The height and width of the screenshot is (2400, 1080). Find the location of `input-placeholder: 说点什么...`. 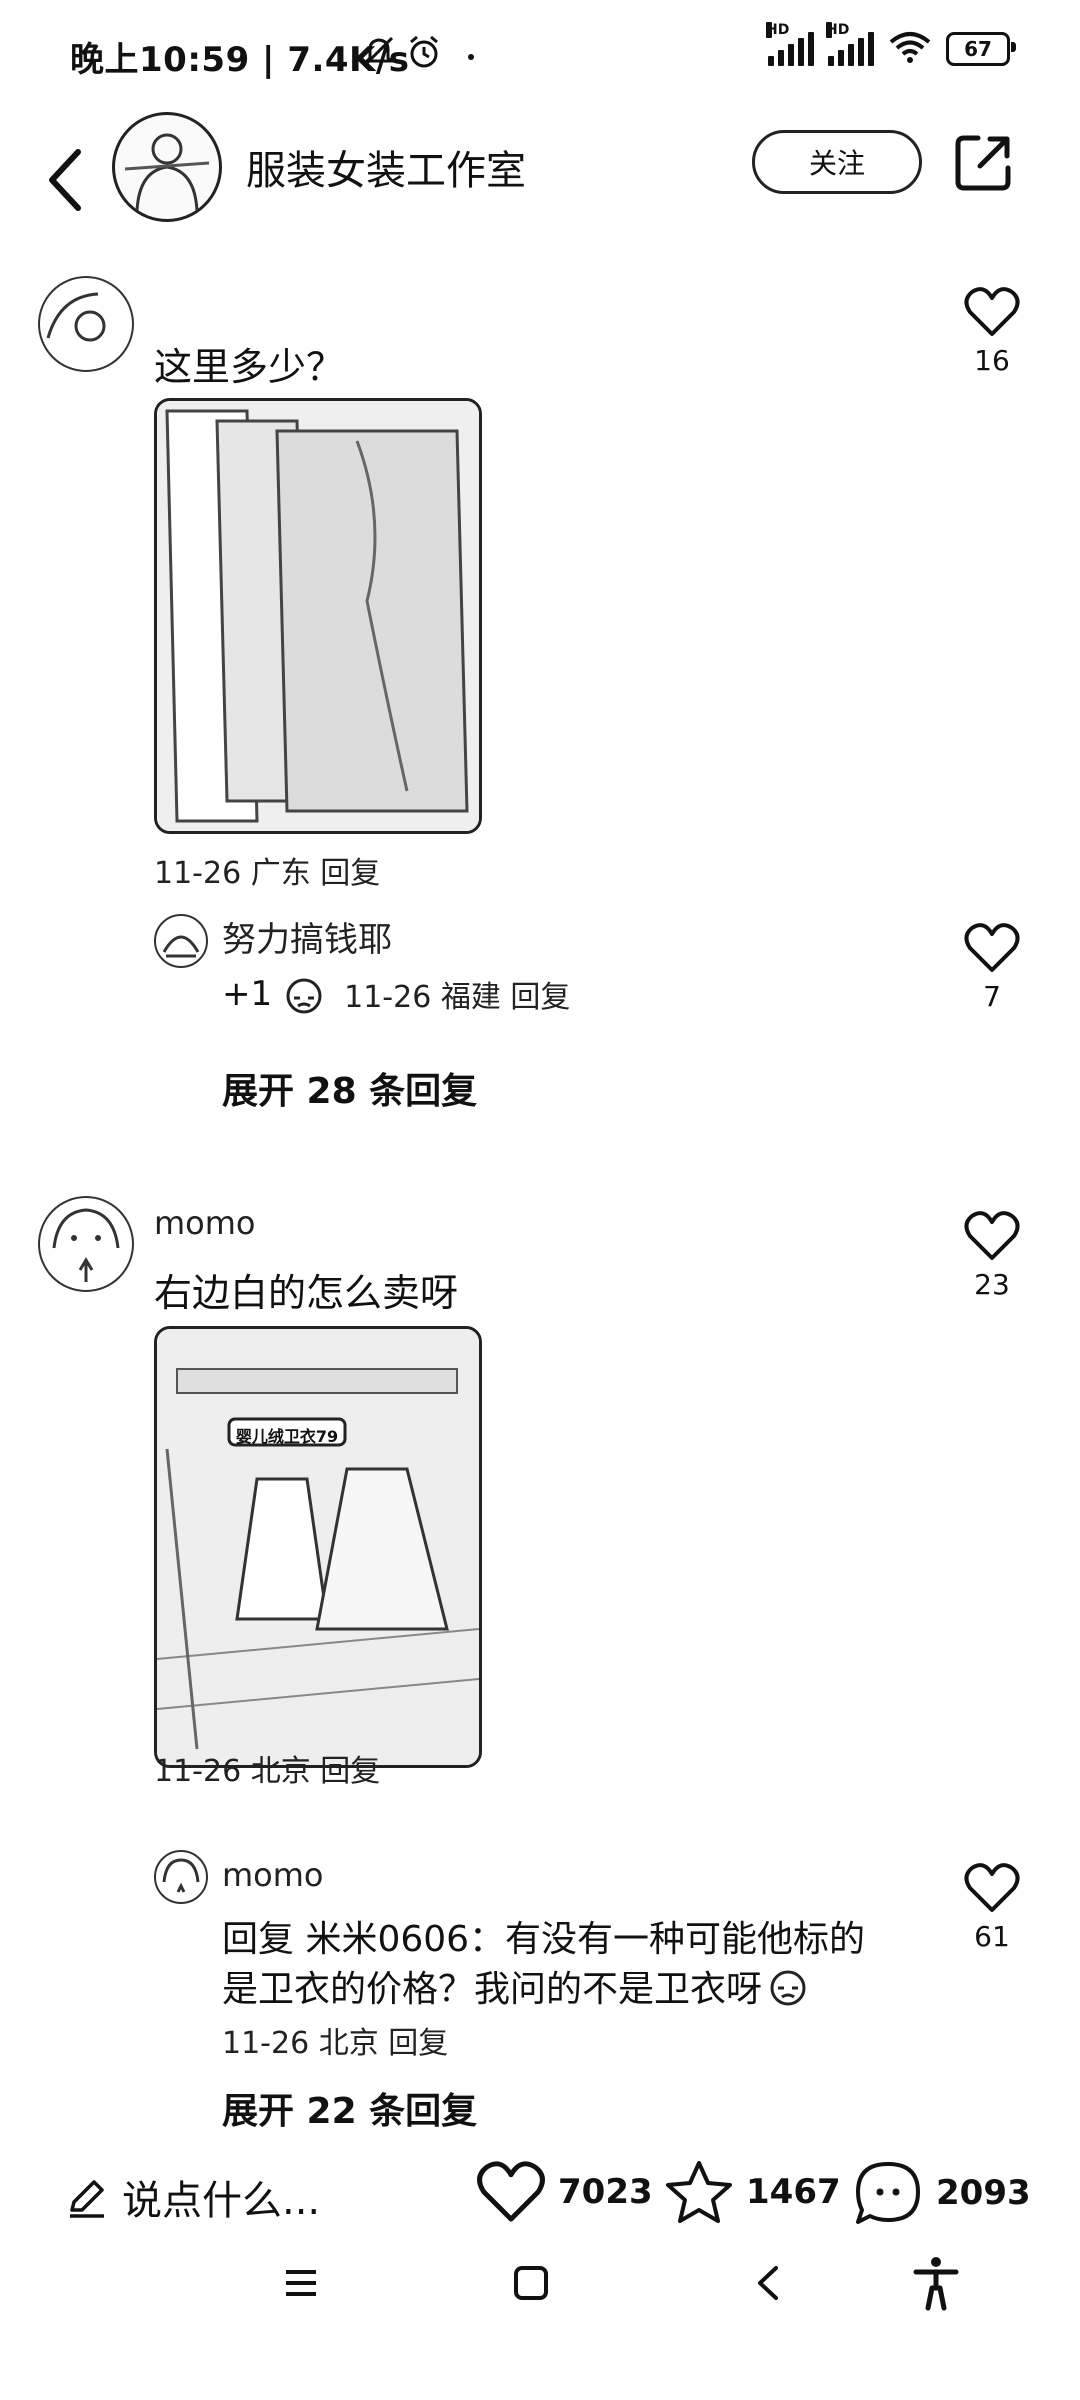

input-placeholder: 说点什么... is located at coordinates (221, 2201).